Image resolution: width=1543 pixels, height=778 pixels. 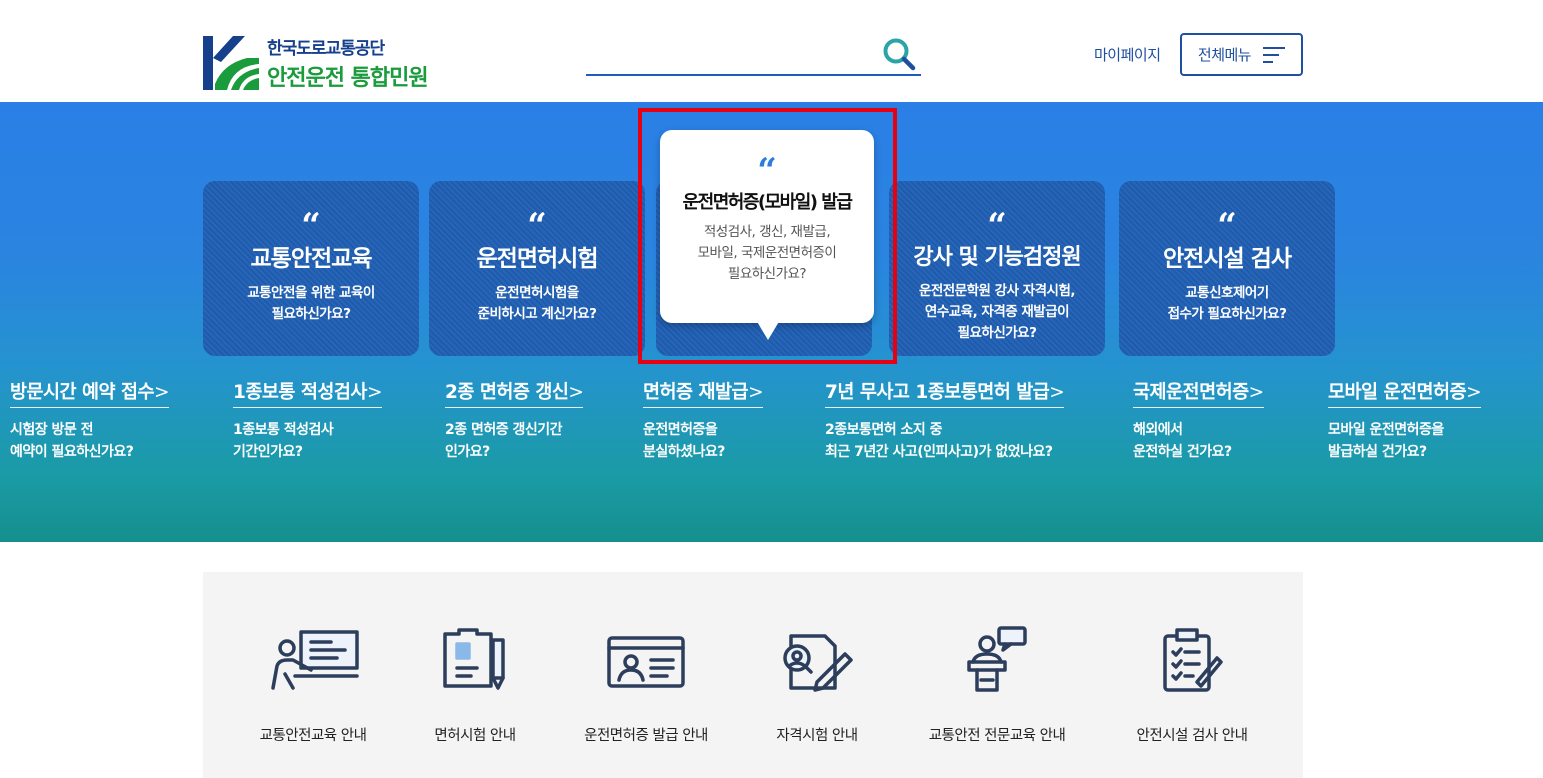 I want to click on site-header: 한국도로교통공단 안전운전 통합민원 마이페이지 전체메뉴, so click(x=771, y=51).